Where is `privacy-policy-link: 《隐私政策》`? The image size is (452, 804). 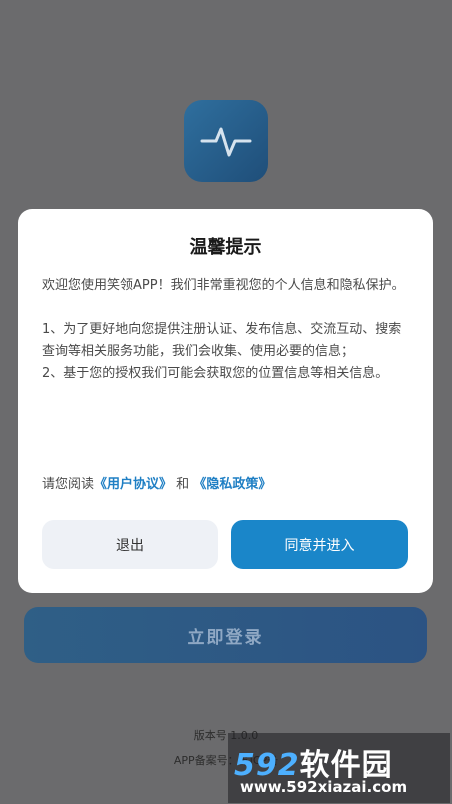 privacy-policy-link: 《隐私政策》 is located at coordinates (232, 484).